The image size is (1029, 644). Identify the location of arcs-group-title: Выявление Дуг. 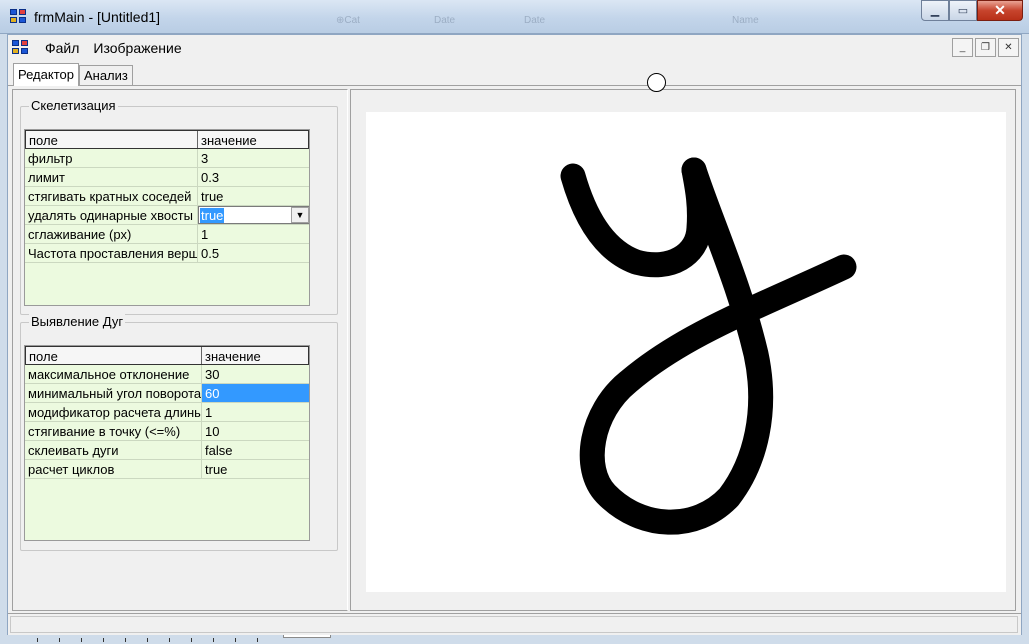
(77, 321).